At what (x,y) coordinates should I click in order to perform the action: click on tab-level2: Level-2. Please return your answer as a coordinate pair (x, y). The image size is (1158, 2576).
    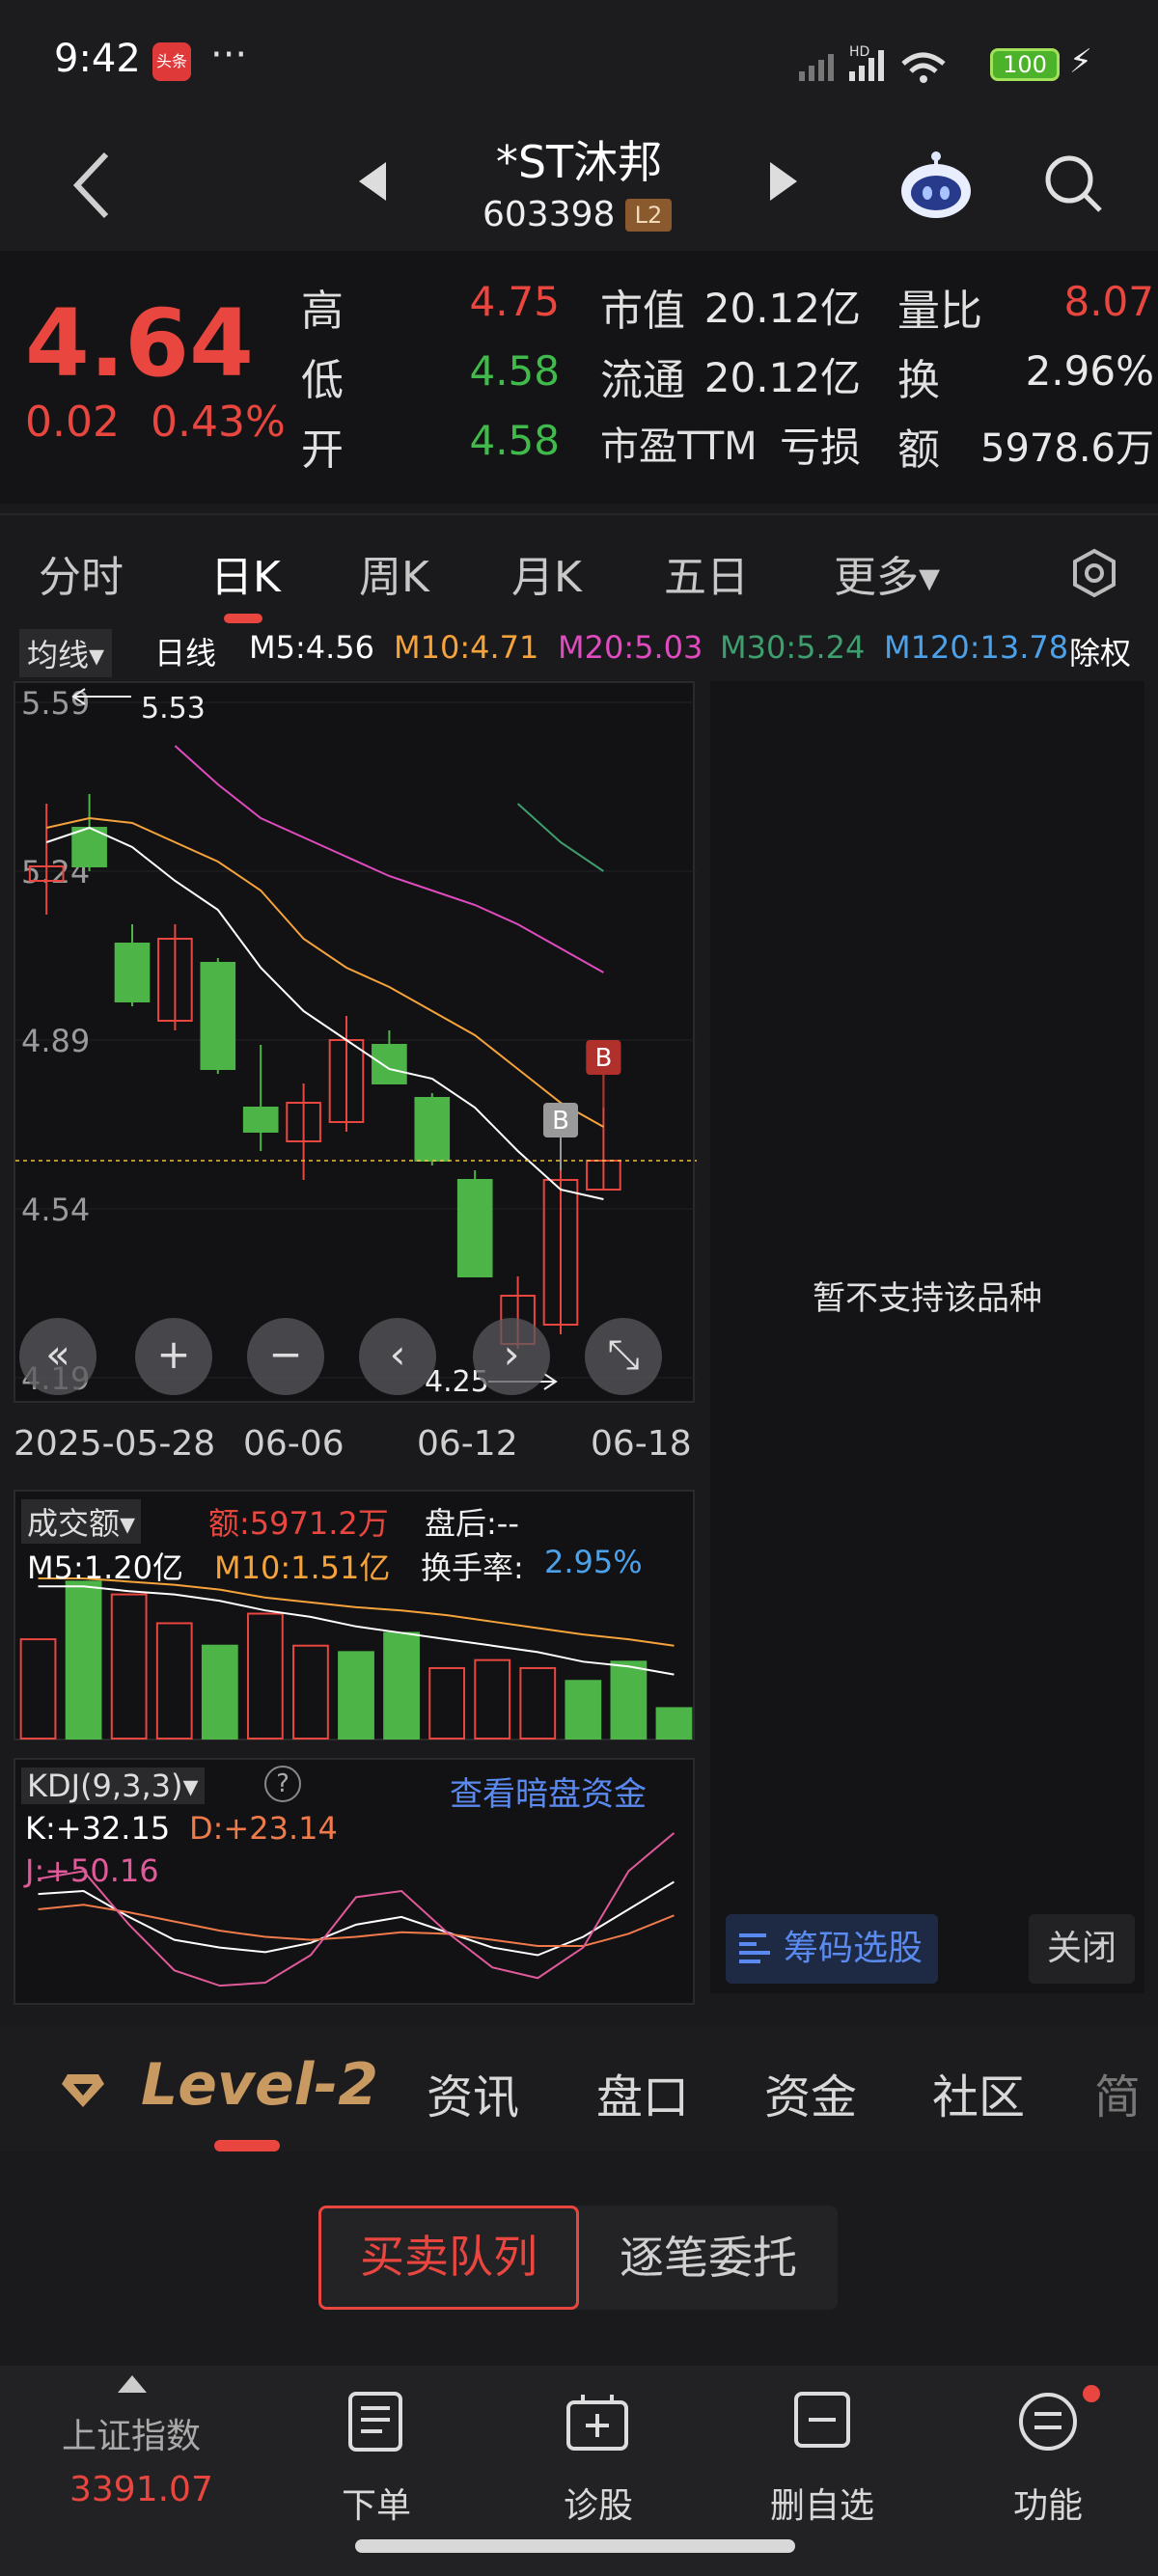
    Looking at the image, I should click on (259, 2085).